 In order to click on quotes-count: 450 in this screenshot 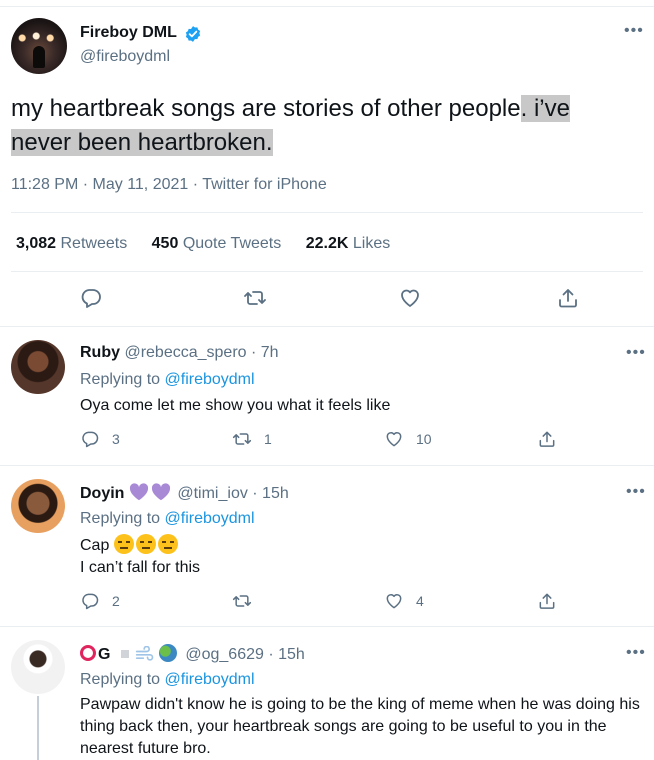, I will do `click(165, 243)`.